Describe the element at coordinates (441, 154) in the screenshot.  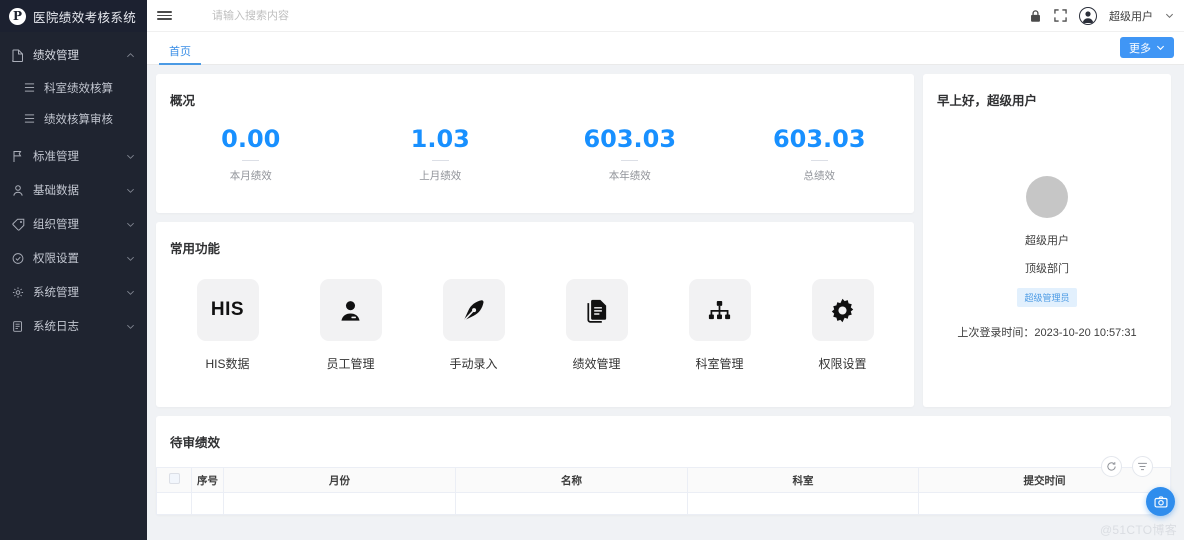
I see `stat-last-month: 1.03 上月绩效` at that location.